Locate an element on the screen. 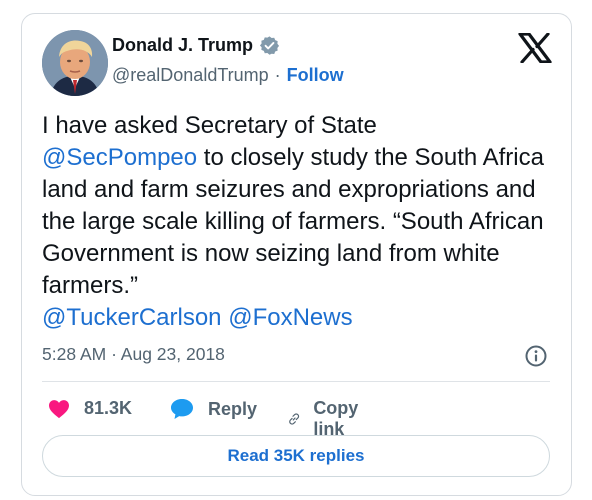 Image resolution: width=592 pixels, height=500 pixels. author-handle-row: @realDonaldTrump · Follow is located at coordinates (228, 75).